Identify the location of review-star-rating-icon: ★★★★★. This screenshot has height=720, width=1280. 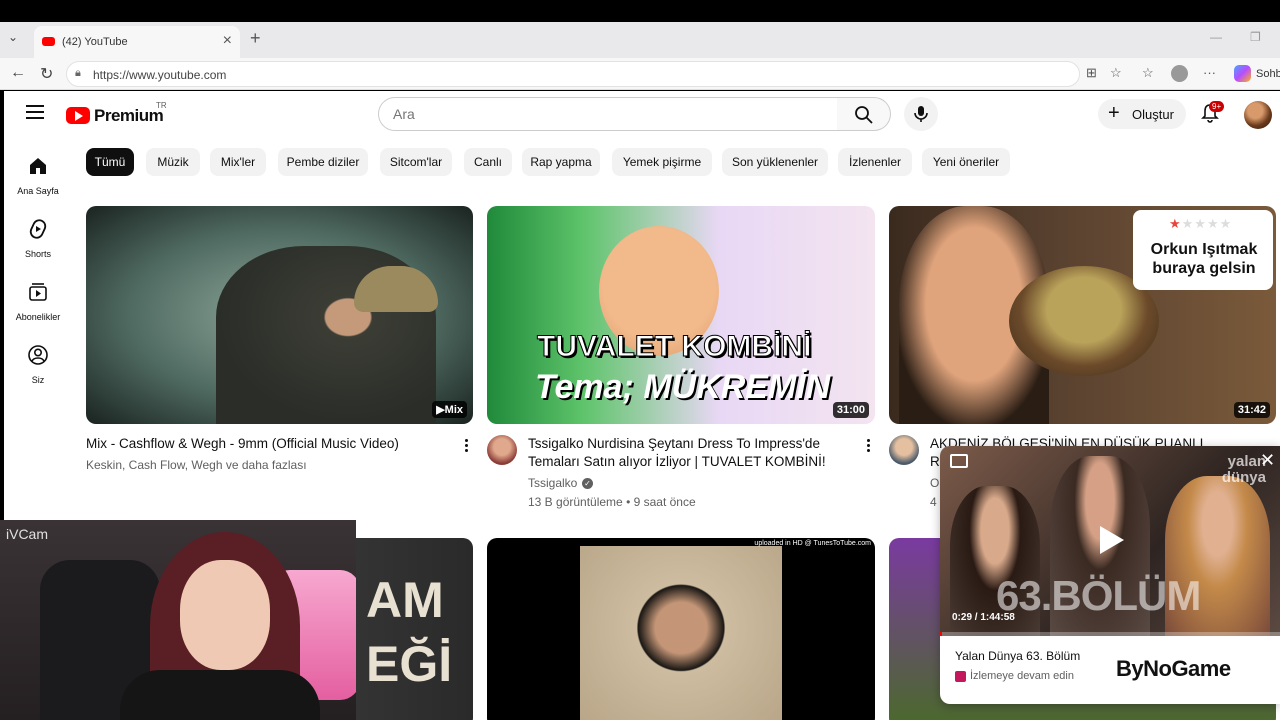
(1201, 223).